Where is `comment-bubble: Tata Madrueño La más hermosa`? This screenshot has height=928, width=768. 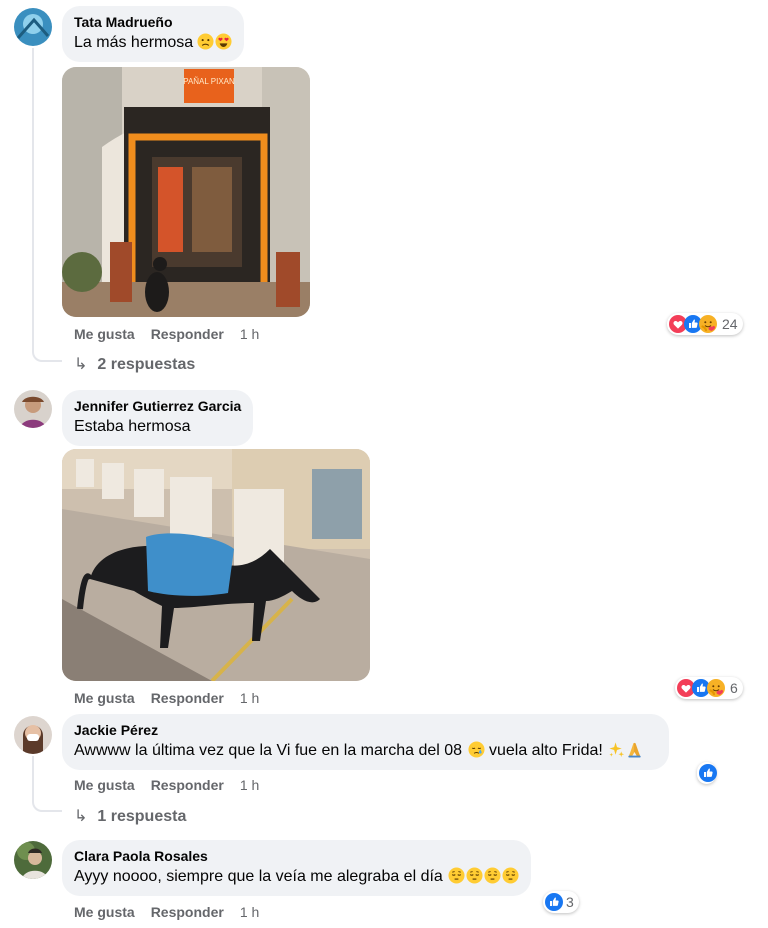 comment-bubble: Tata Madrueño La más hermosa is located at coordinates (153, 34).